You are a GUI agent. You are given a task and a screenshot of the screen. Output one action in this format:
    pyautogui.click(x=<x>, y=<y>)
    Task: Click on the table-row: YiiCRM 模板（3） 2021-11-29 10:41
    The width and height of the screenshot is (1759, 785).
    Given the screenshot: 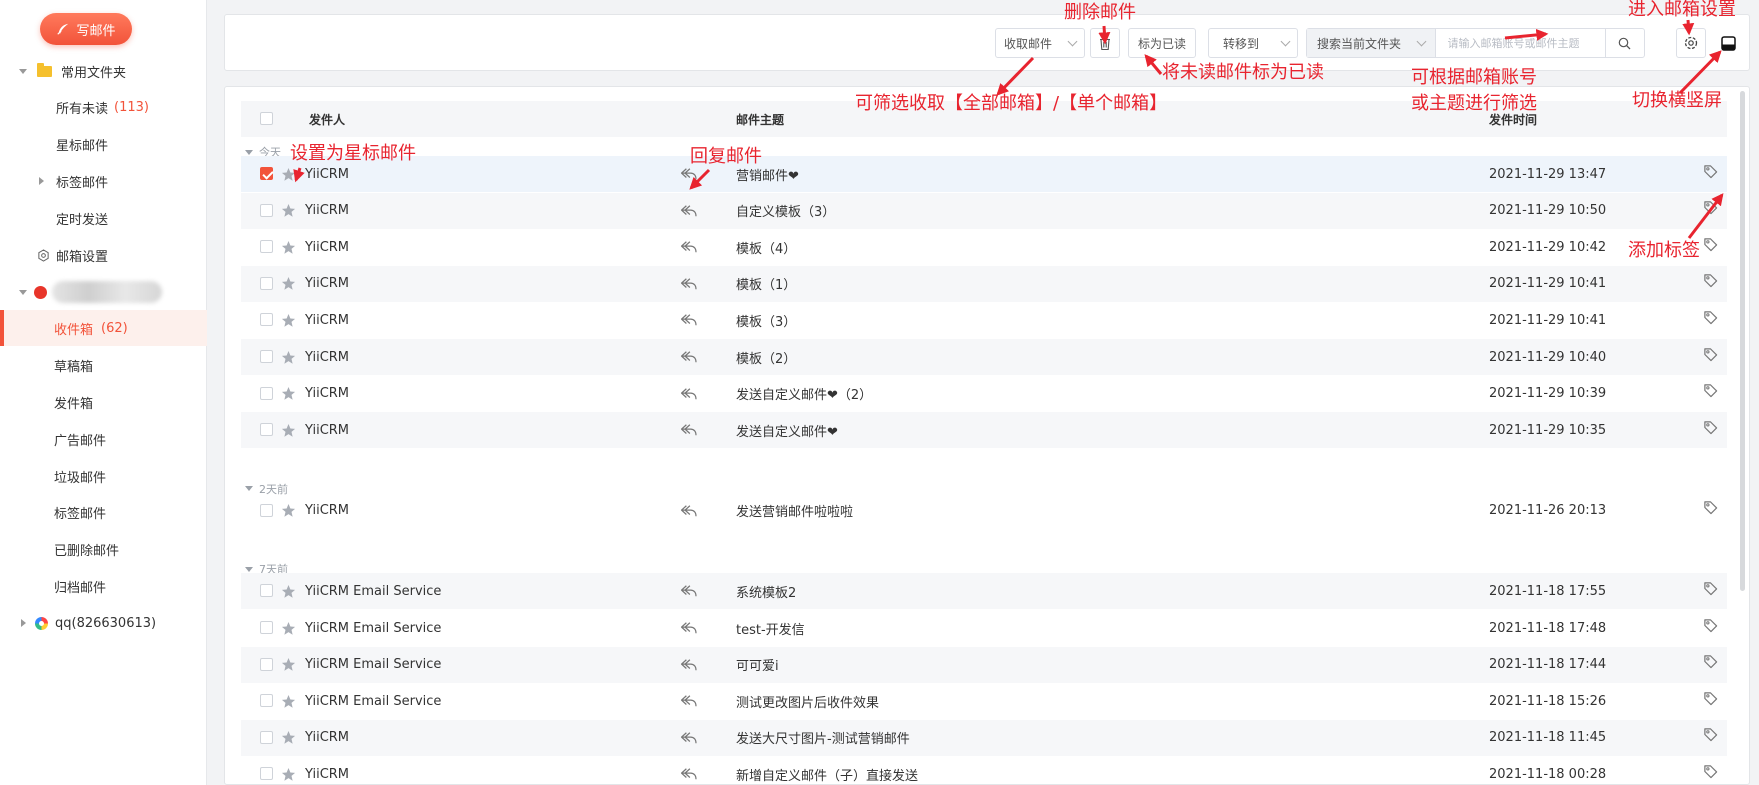 What is the action you would take?
    pyautogui.click(x=984, y=320)
    